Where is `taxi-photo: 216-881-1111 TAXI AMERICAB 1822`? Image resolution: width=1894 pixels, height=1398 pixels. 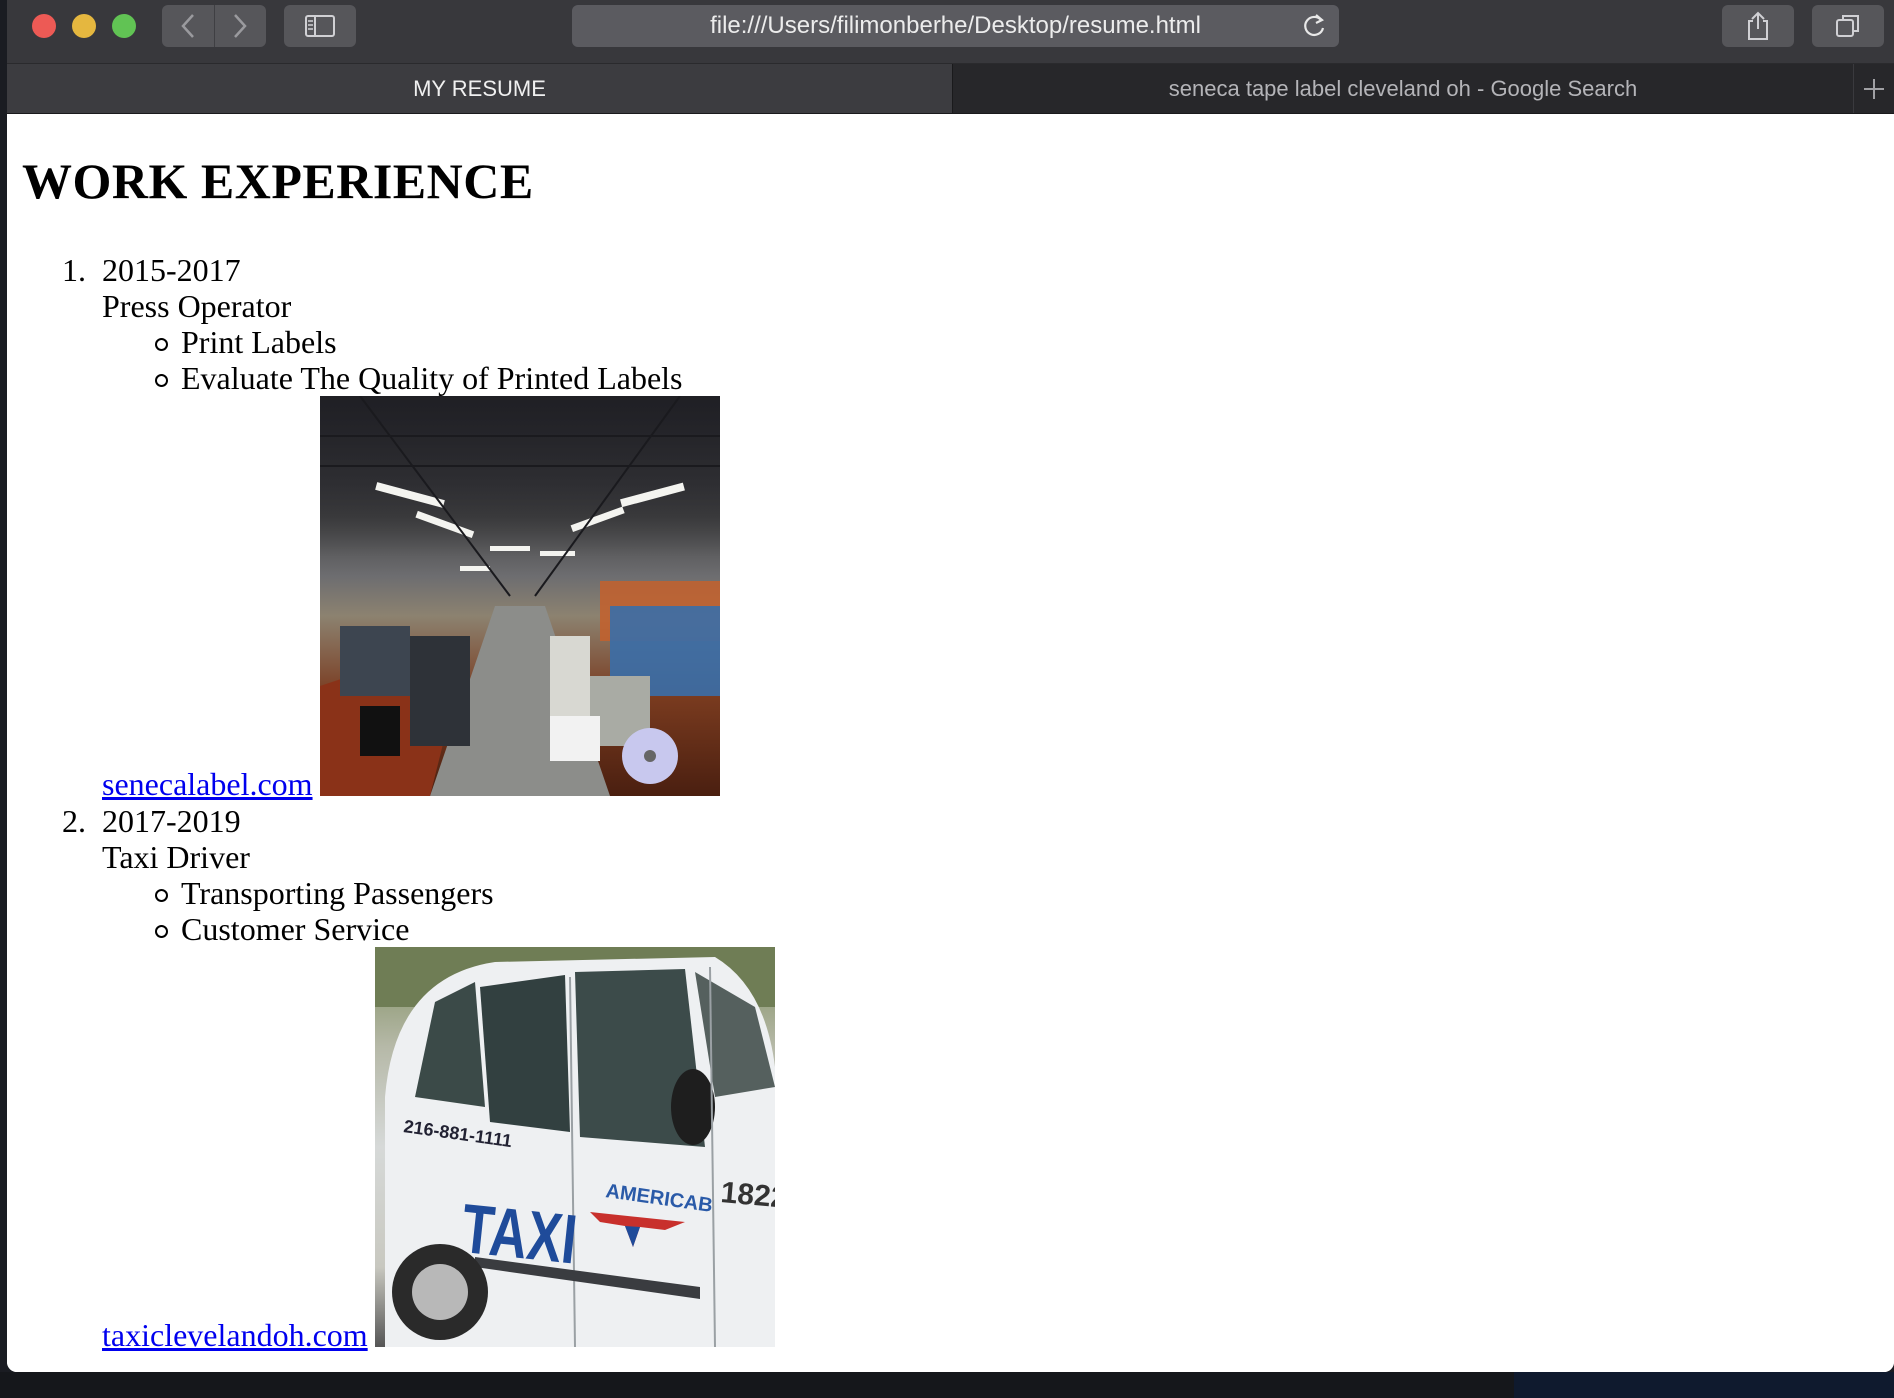 taxi-photo: 216-881-1111 TAXI AMERICAB 1822 is located at coordinates (575, 1147).